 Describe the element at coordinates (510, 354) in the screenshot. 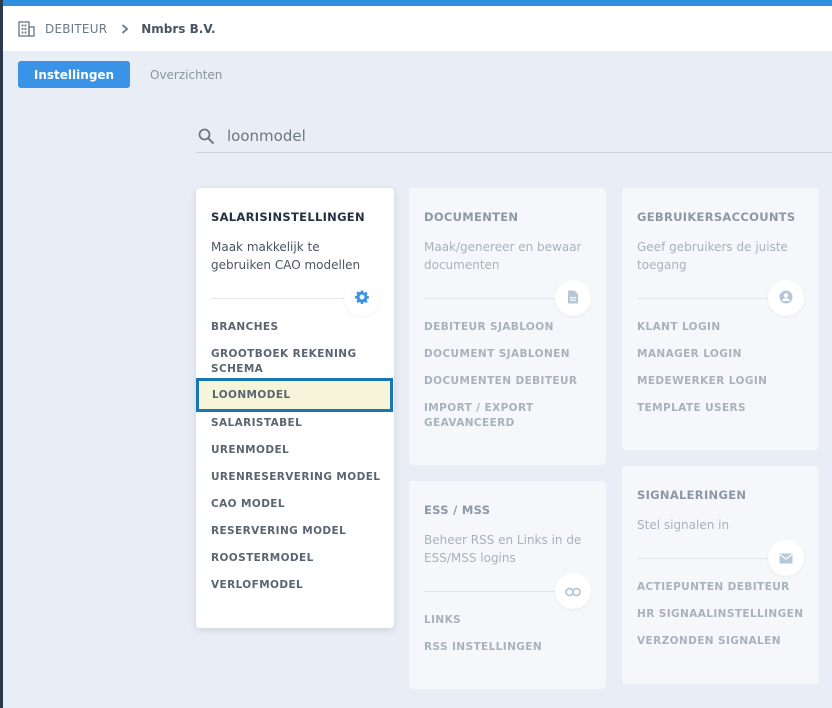

I see `link-document-sjablonen: DOCUMENT SJABLONEN` at that location.